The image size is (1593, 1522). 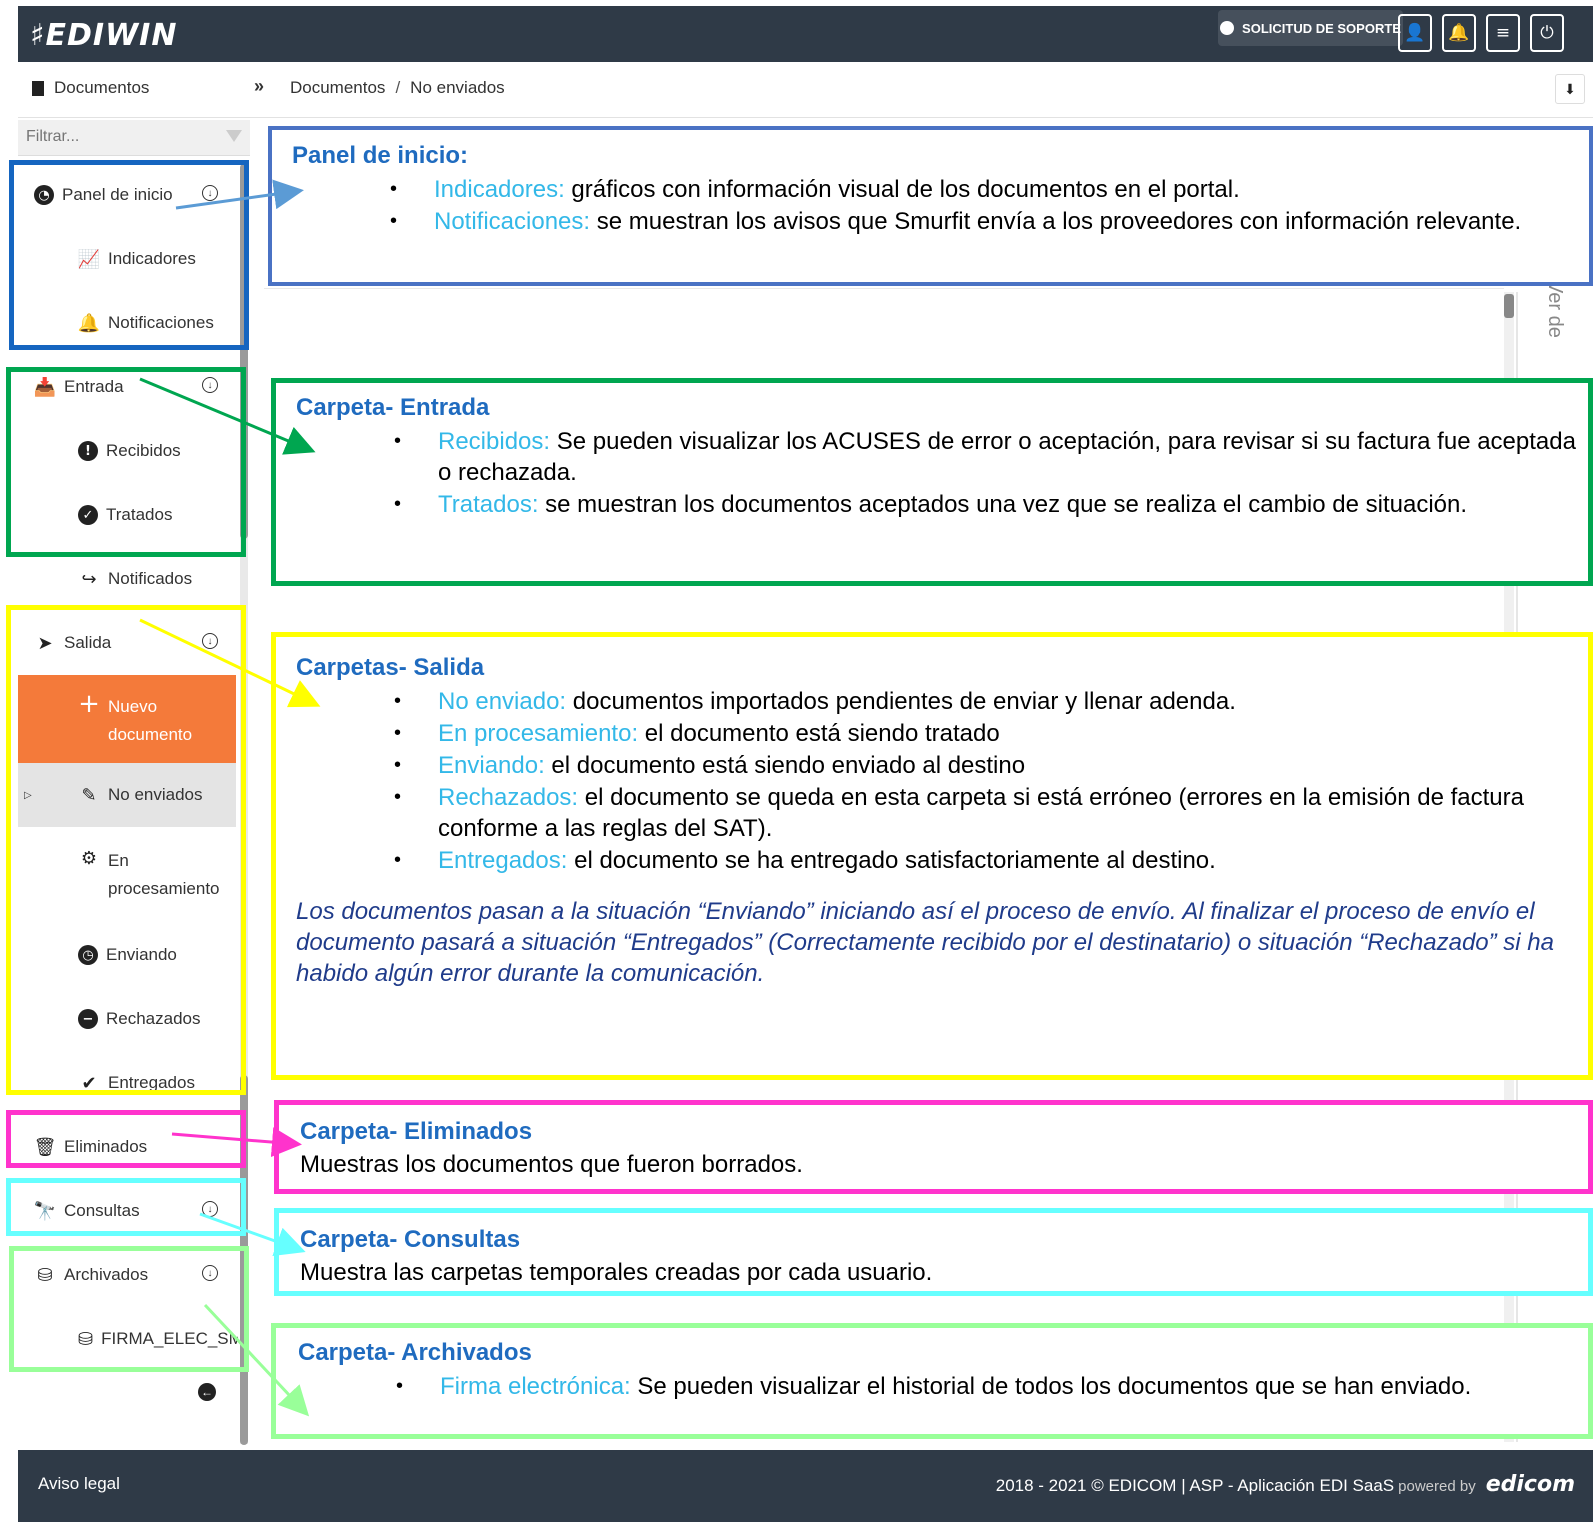 I want to click on note-key: Notificaciones:, so click(x=512, y=221).